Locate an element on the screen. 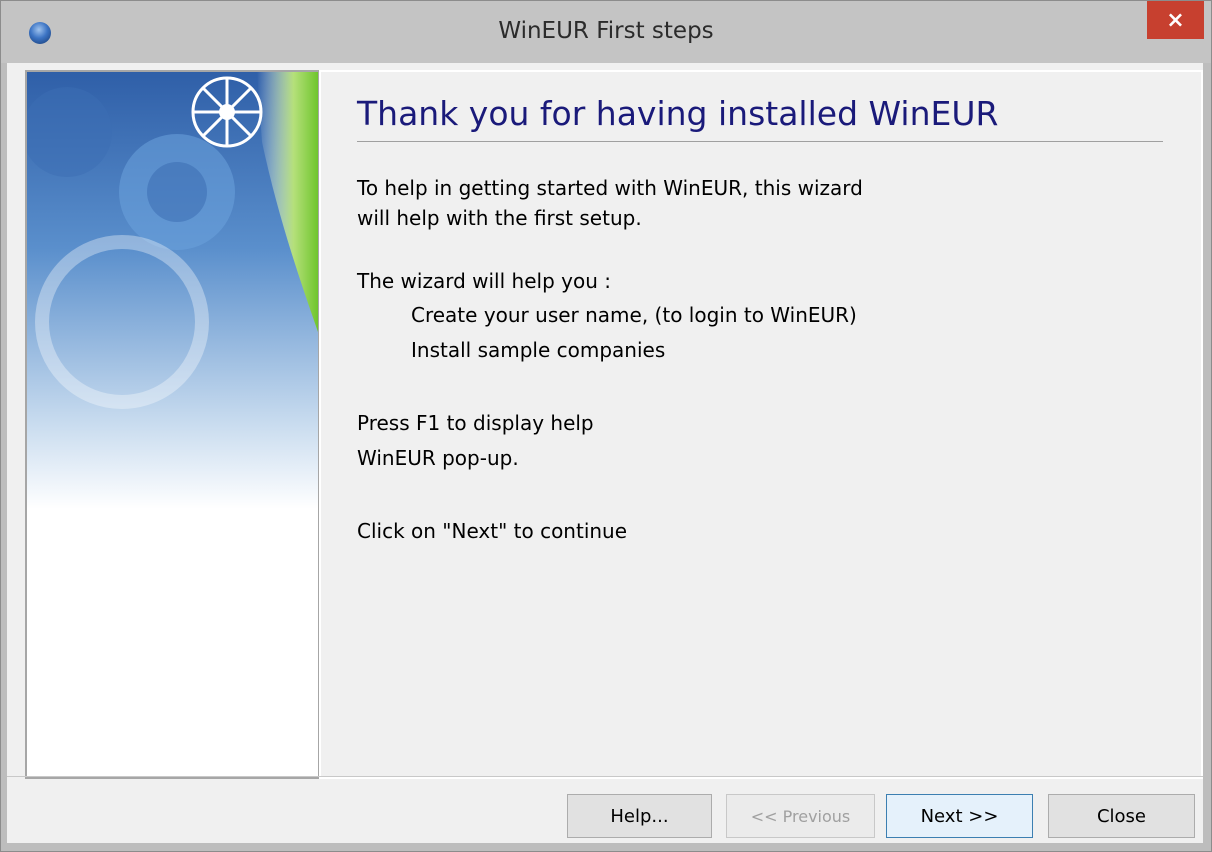  title-bar: WinEUR First steps × is located at coordinates (606, 32).